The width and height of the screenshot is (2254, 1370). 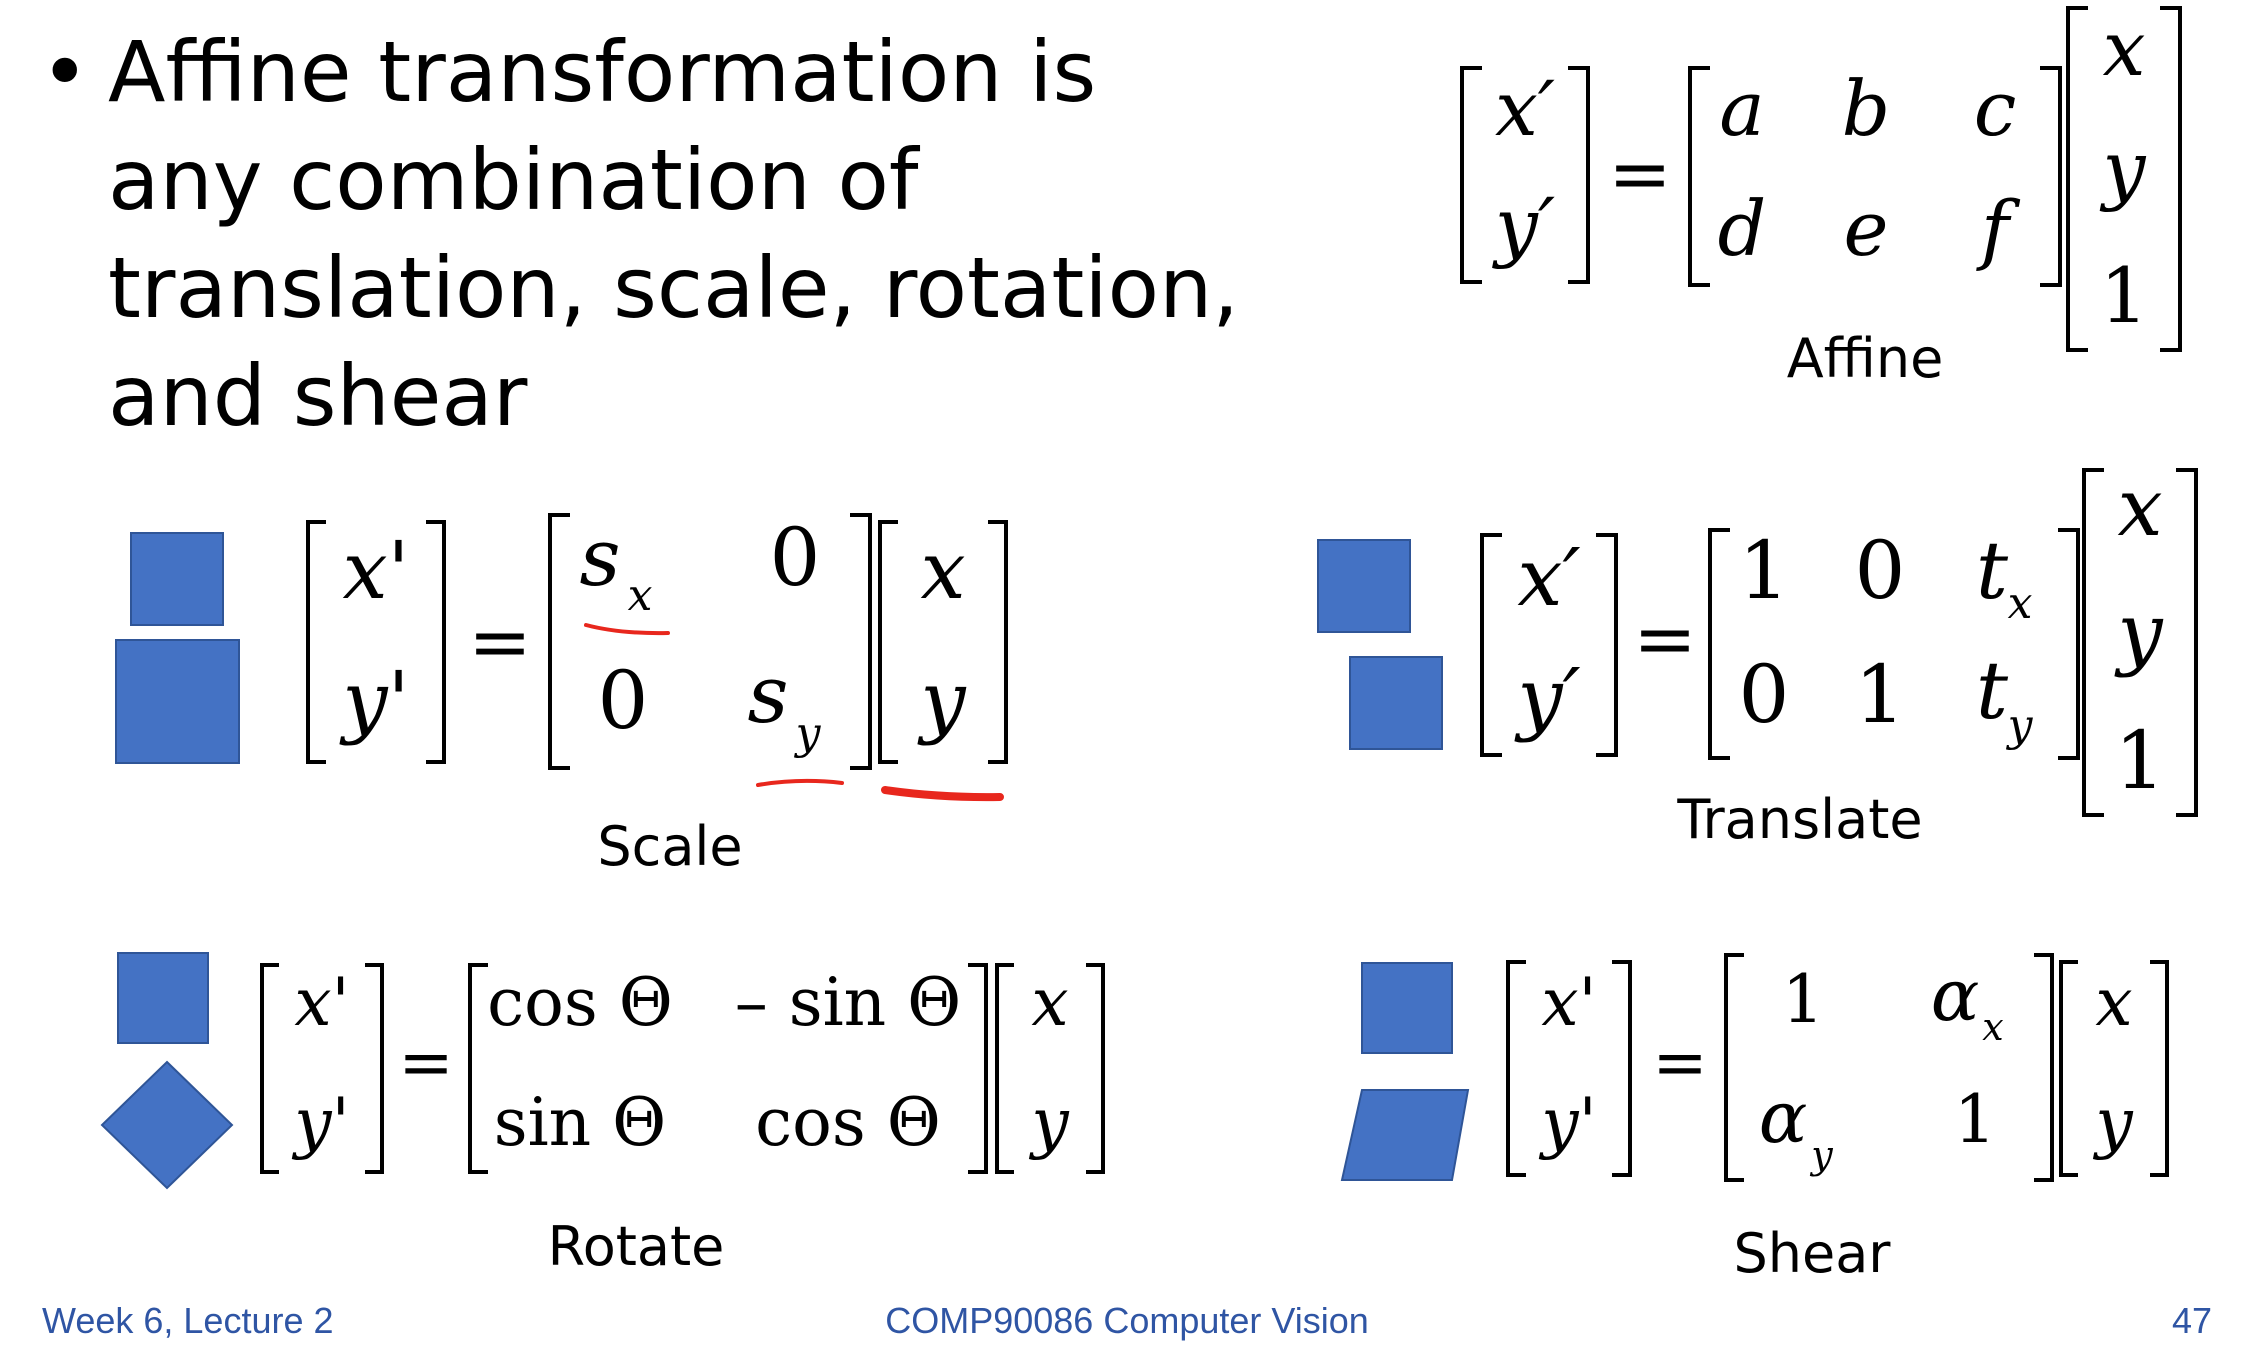 I want to click on affine-lhs-x: x′, so click(x=1525, y=108).